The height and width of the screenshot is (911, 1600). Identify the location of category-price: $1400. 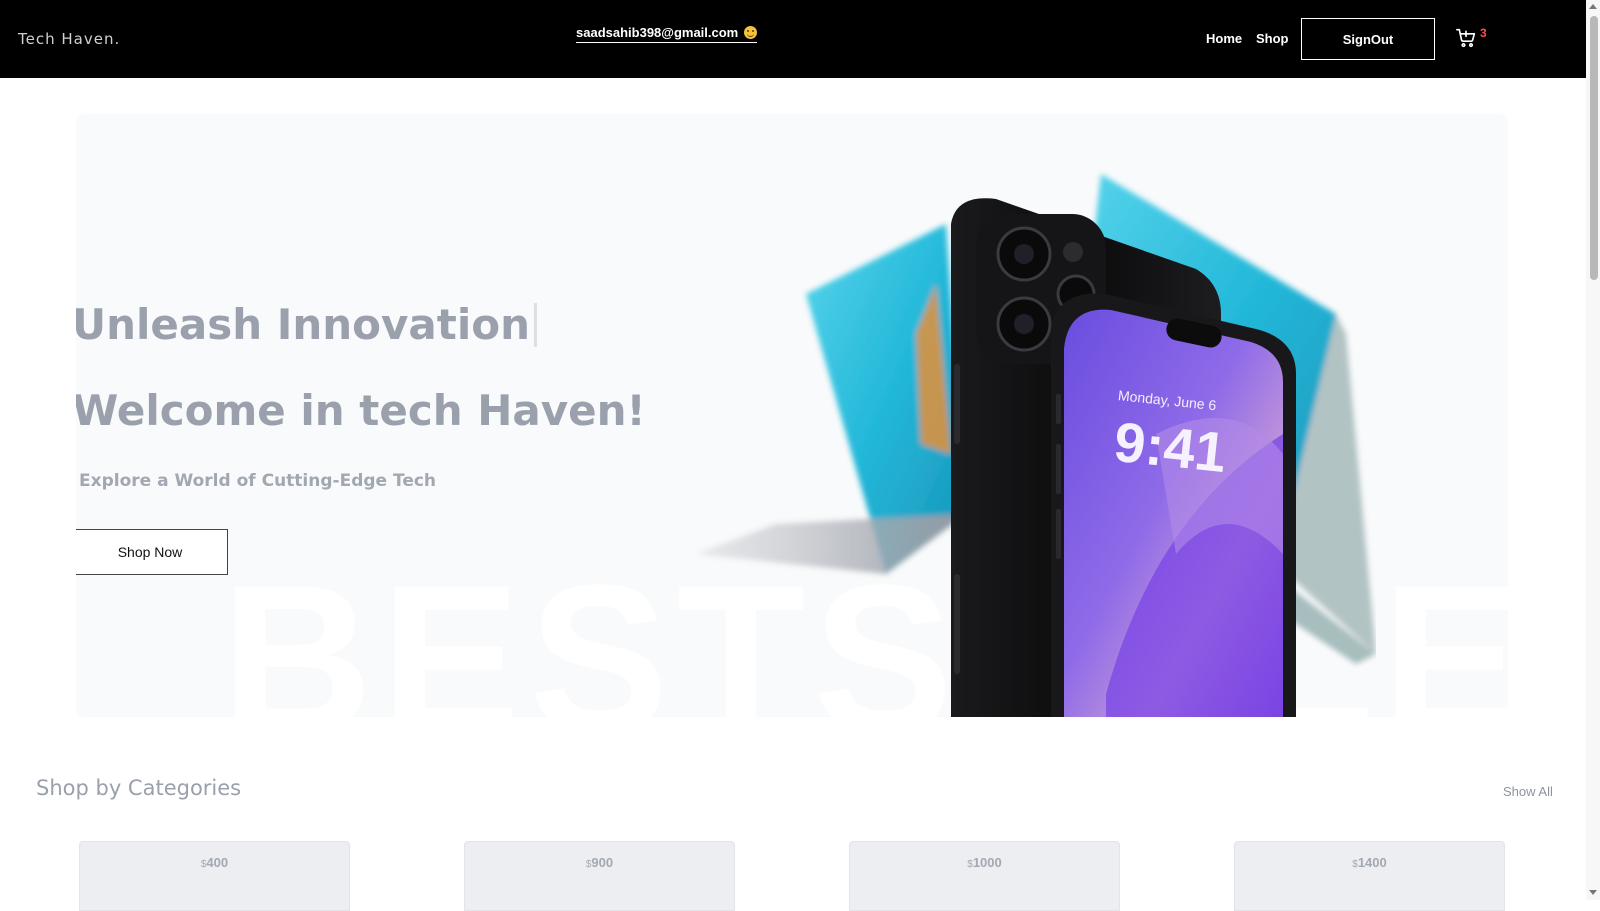
(1369, 882).